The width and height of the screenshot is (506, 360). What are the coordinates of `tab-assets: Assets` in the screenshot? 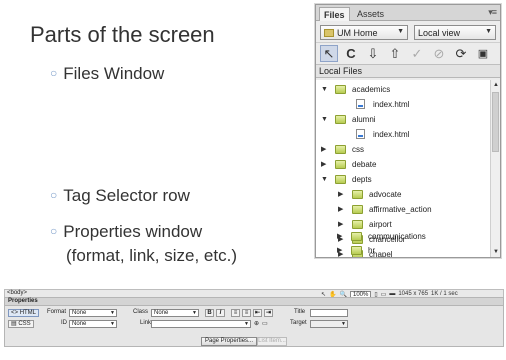 It's located at (370, 14).